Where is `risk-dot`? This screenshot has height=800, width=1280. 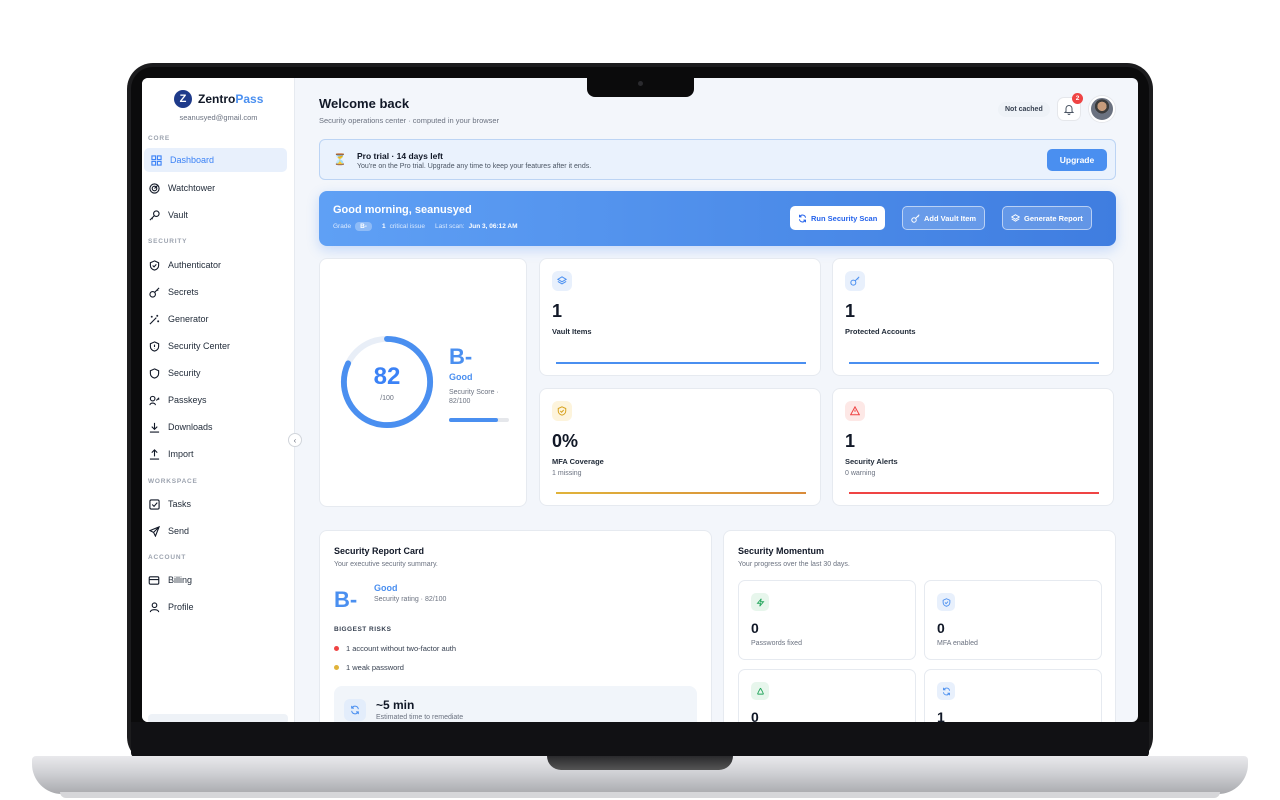
risk-dot is located at coordinates (336, 667).